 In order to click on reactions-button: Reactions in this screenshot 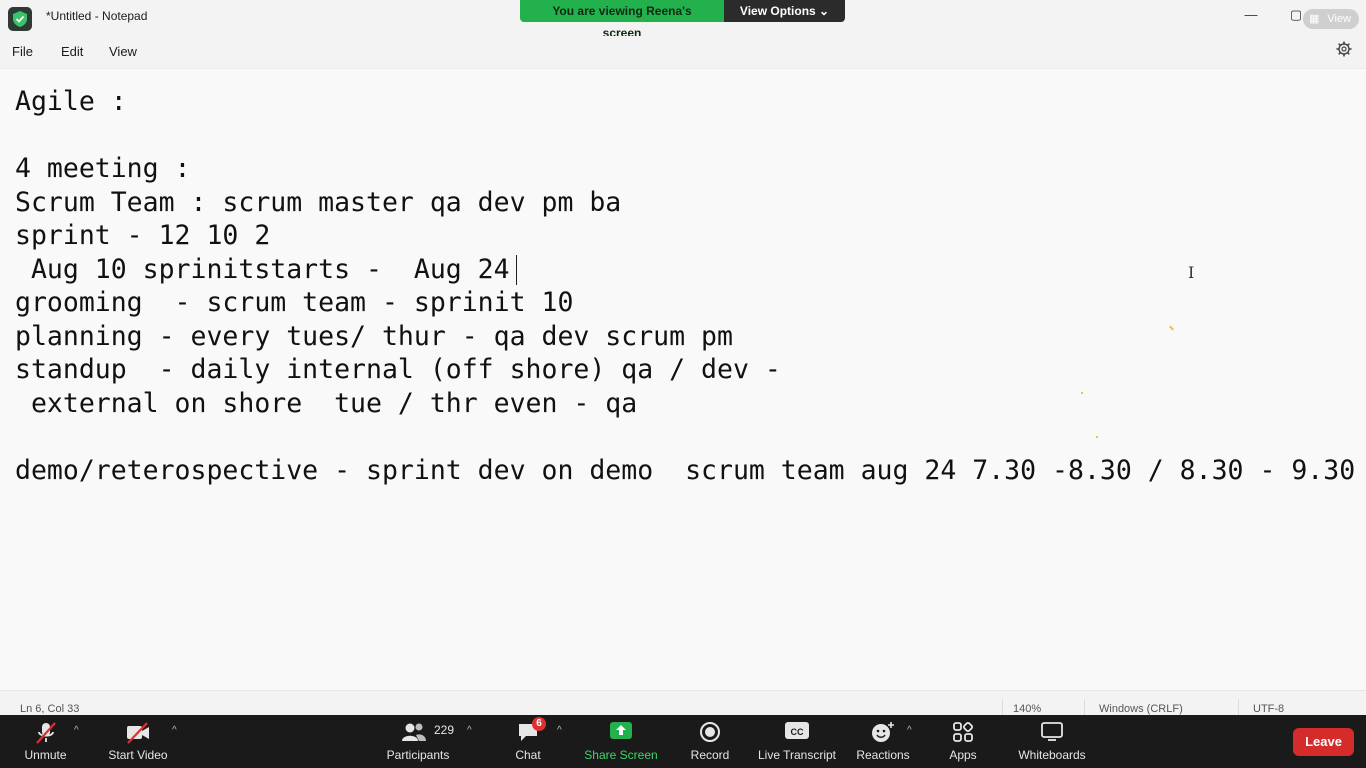, I will do `click(883, 741)`.